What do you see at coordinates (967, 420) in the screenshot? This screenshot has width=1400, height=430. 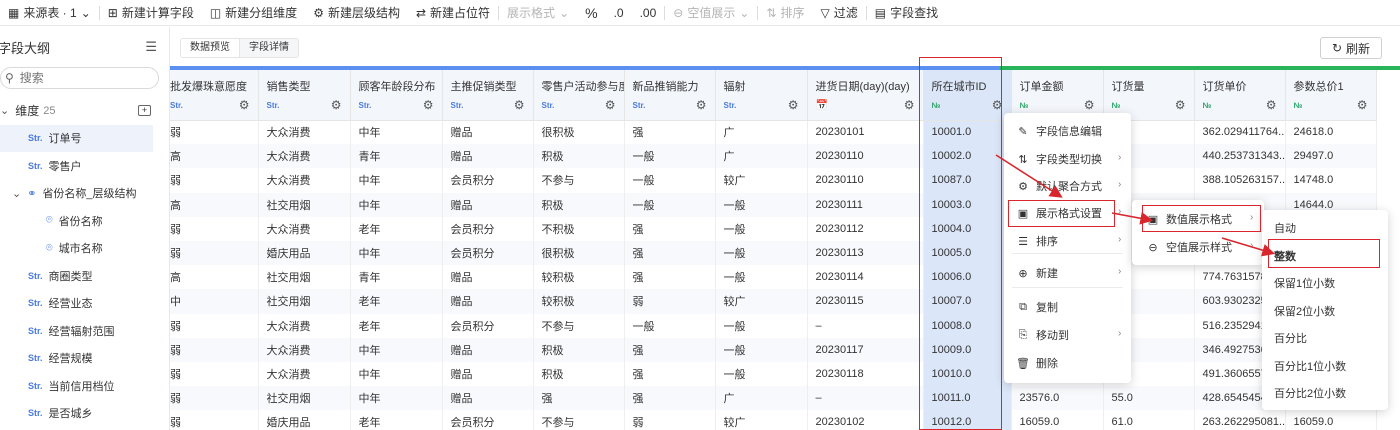 I see `table-cell: 10012.0` at bounding box center [967, 420].